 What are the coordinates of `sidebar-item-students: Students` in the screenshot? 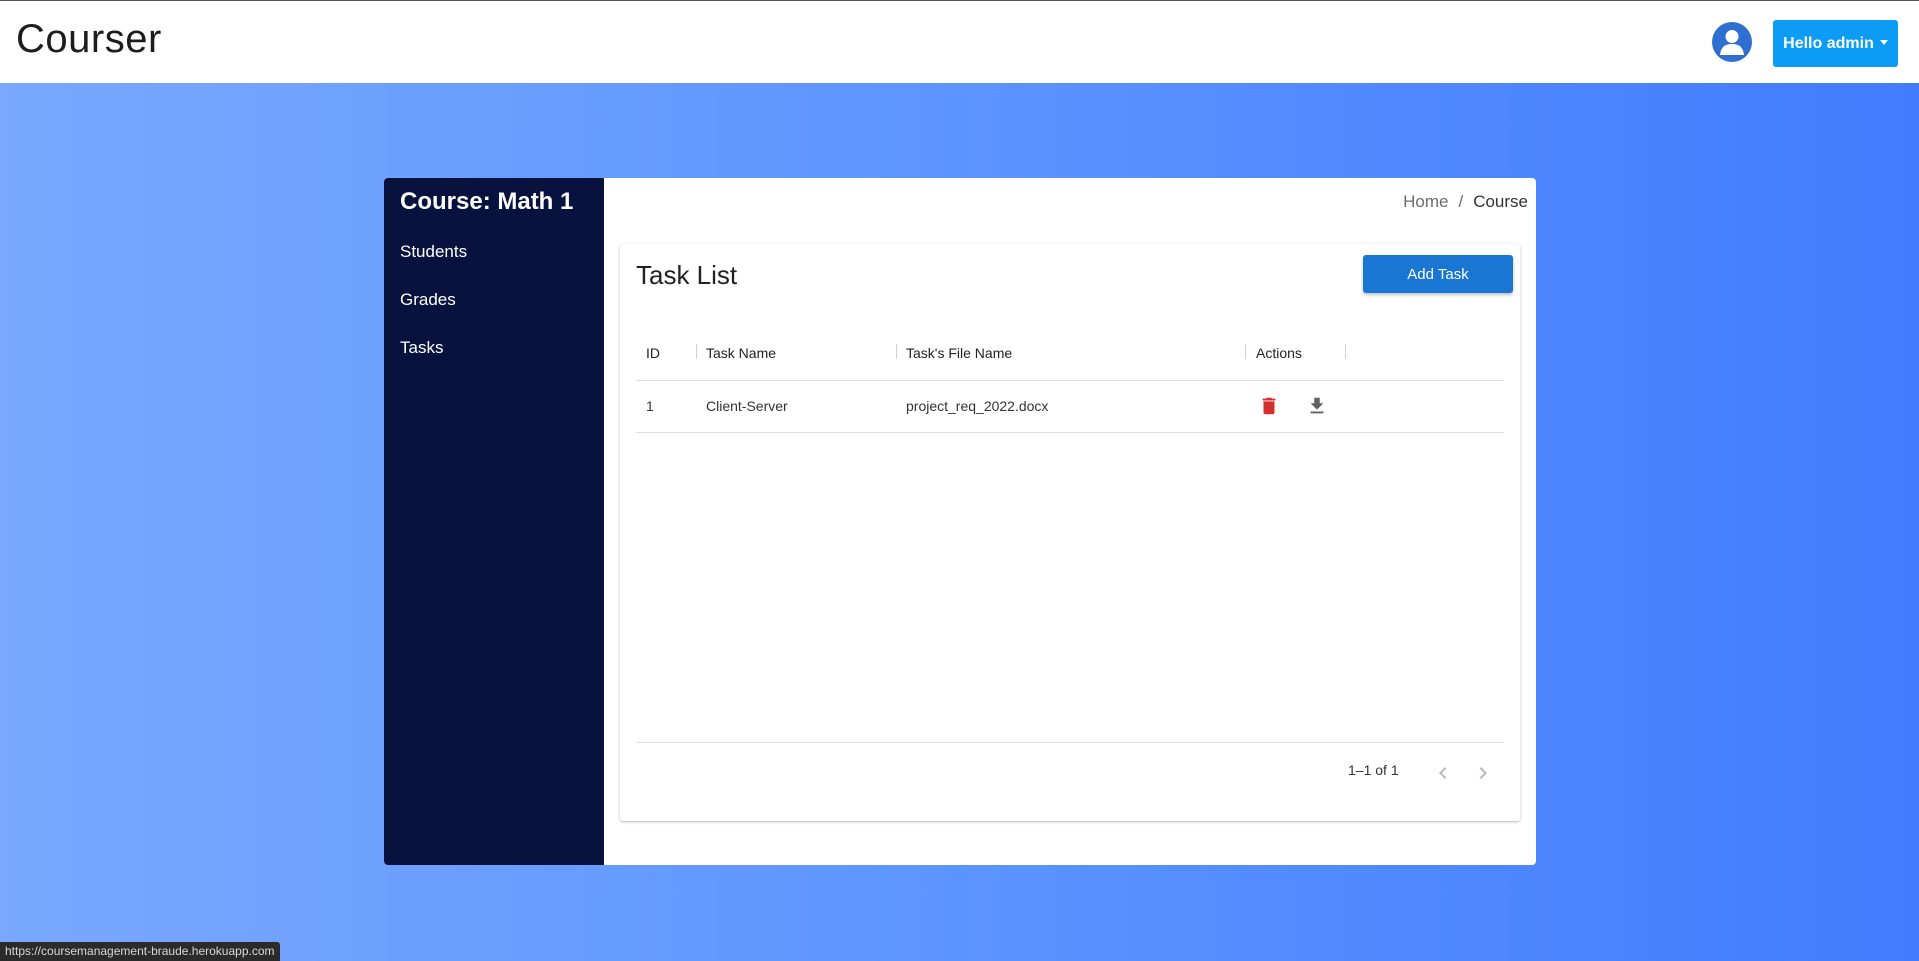 It's located at (433, 252).